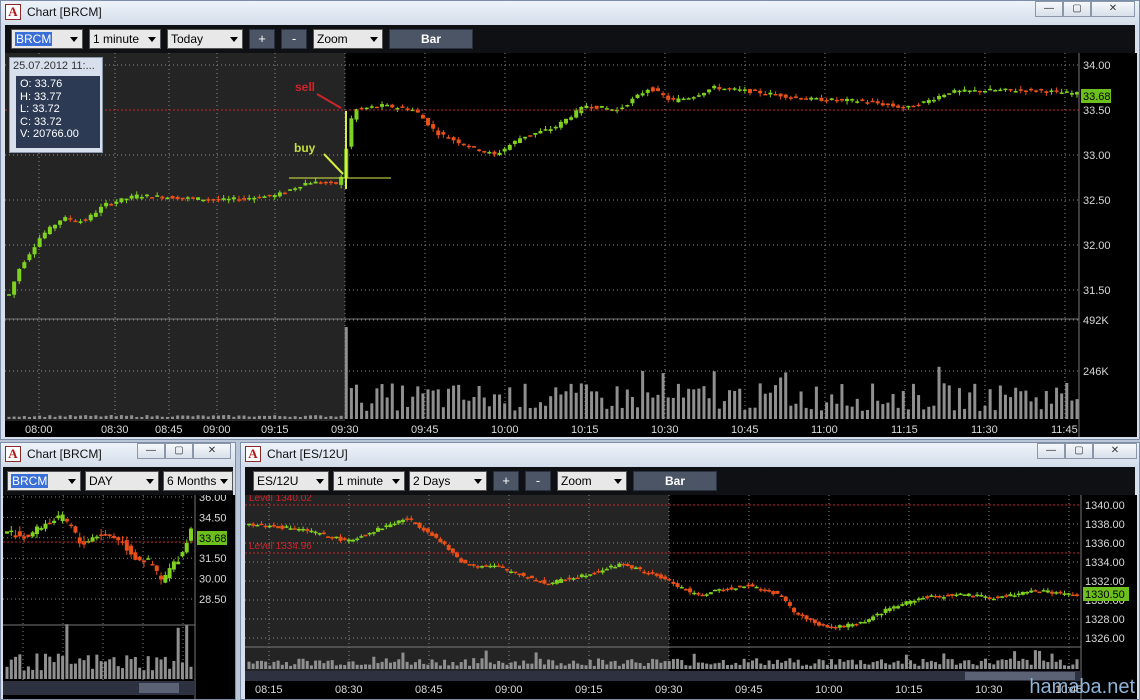  I want to click on range-value: Today, so click(187, 39).